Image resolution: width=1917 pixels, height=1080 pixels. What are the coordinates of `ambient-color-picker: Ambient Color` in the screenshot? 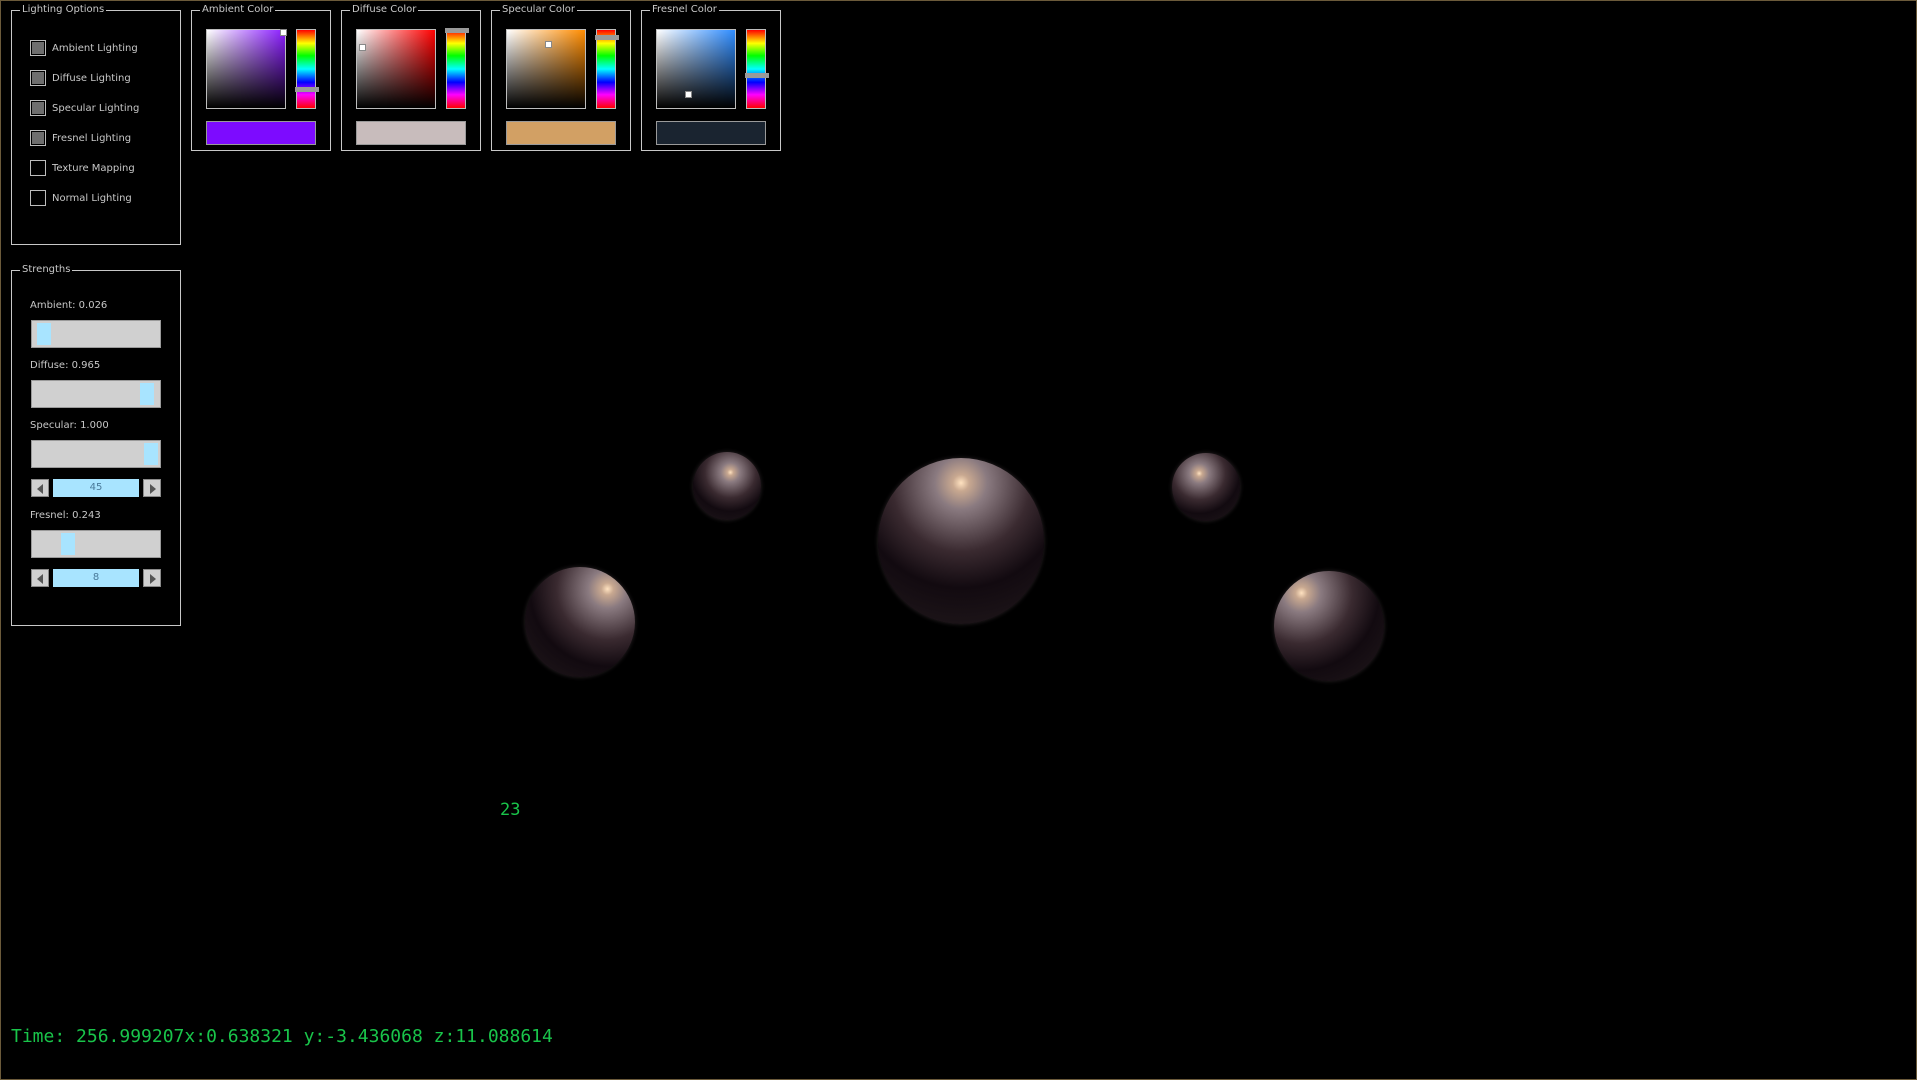 It's located at (261, 78).